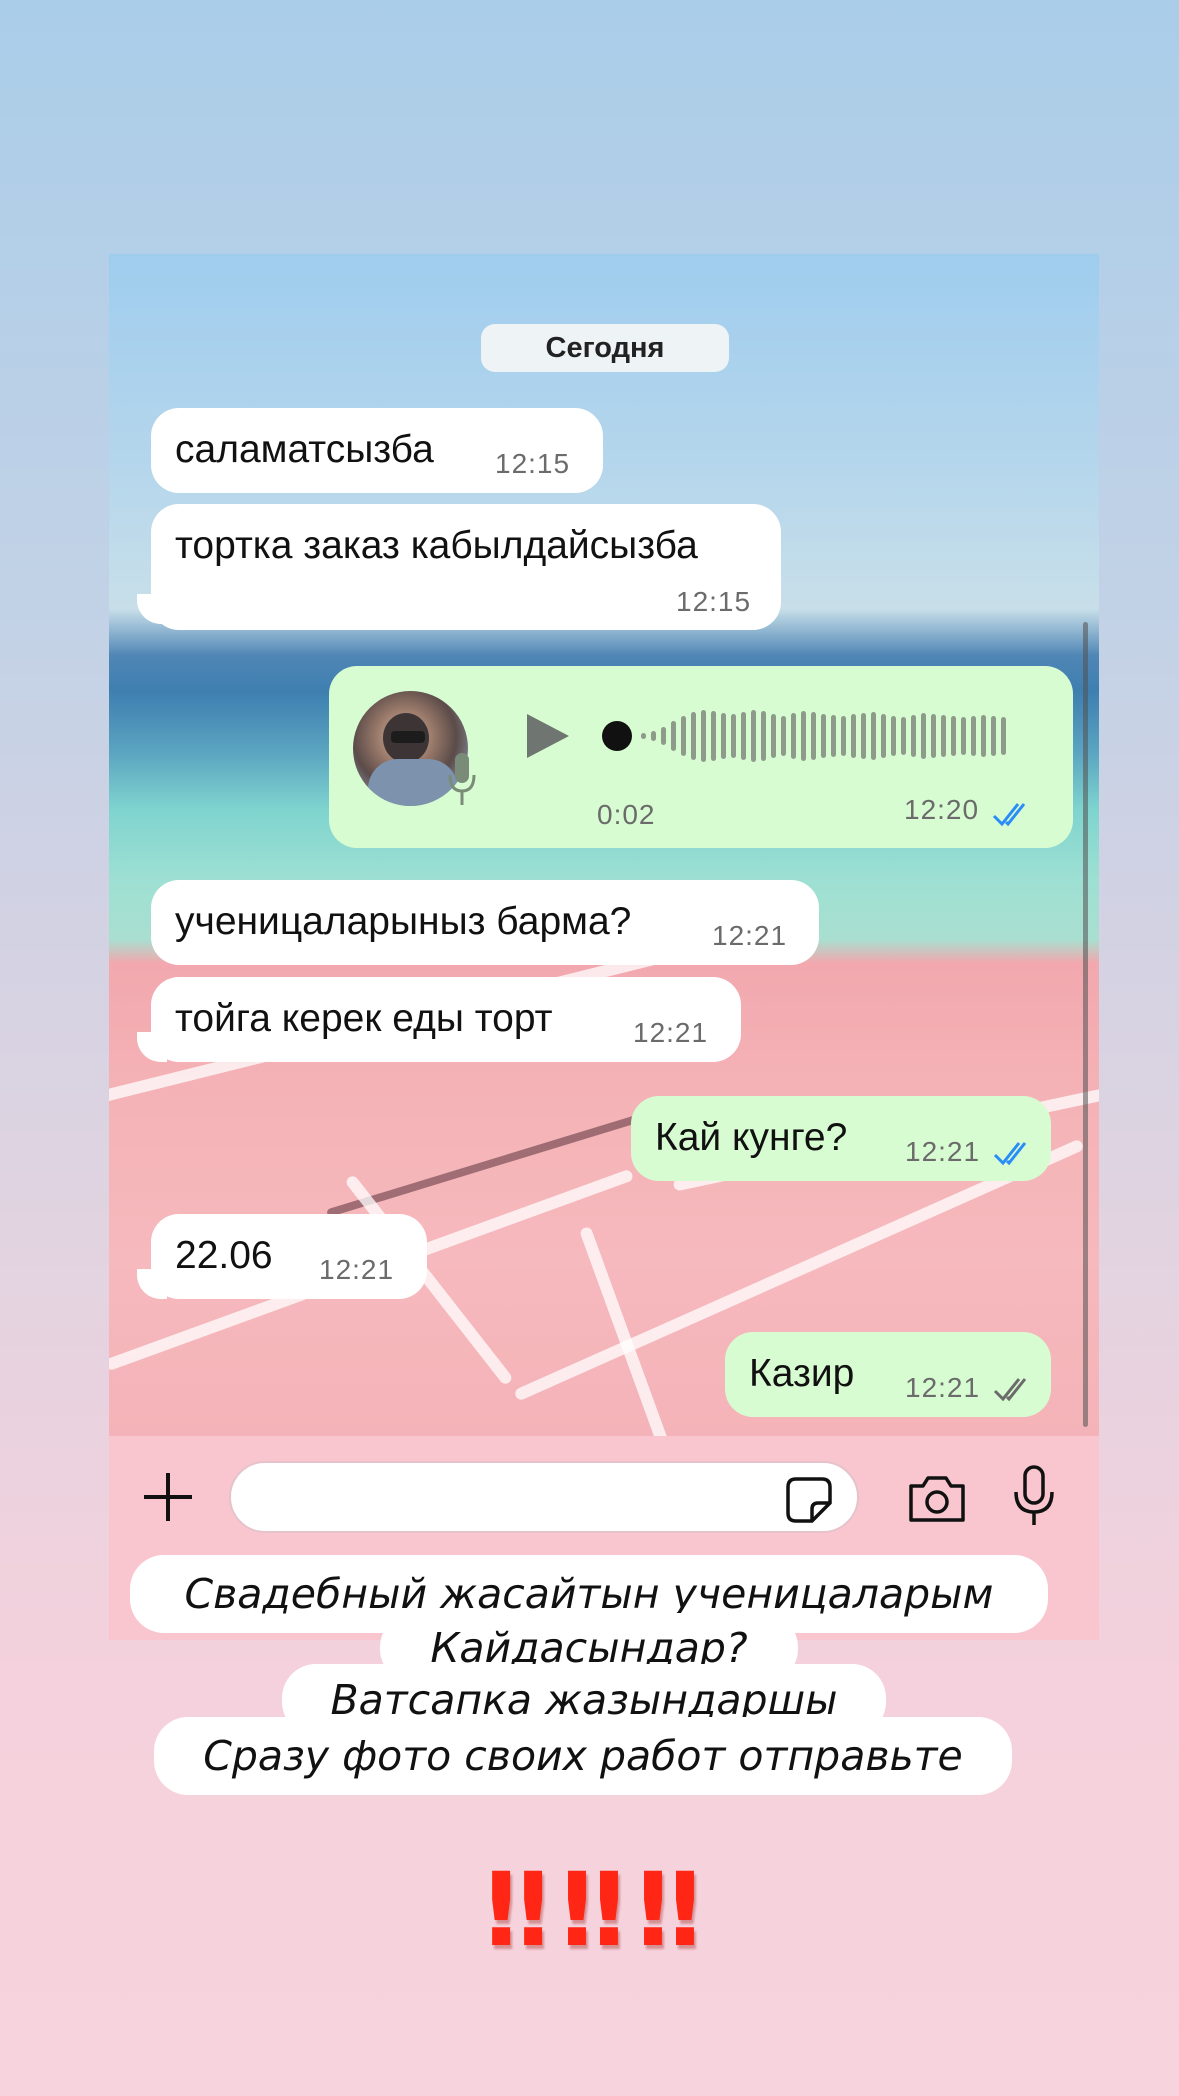 The height and width of the screenshot is (2096, 1179). I want to click on plus-icon, so click(168, 1497).